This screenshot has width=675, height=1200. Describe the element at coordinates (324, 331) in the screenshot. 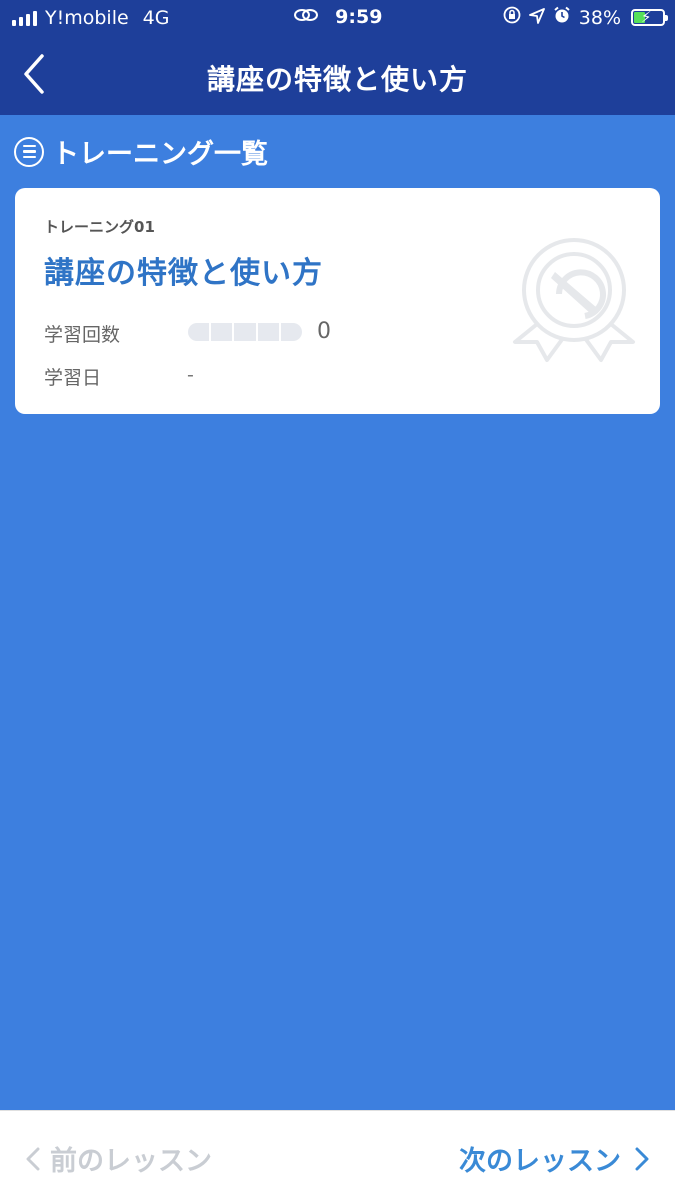

I see `study-count-value: 0` at that location.